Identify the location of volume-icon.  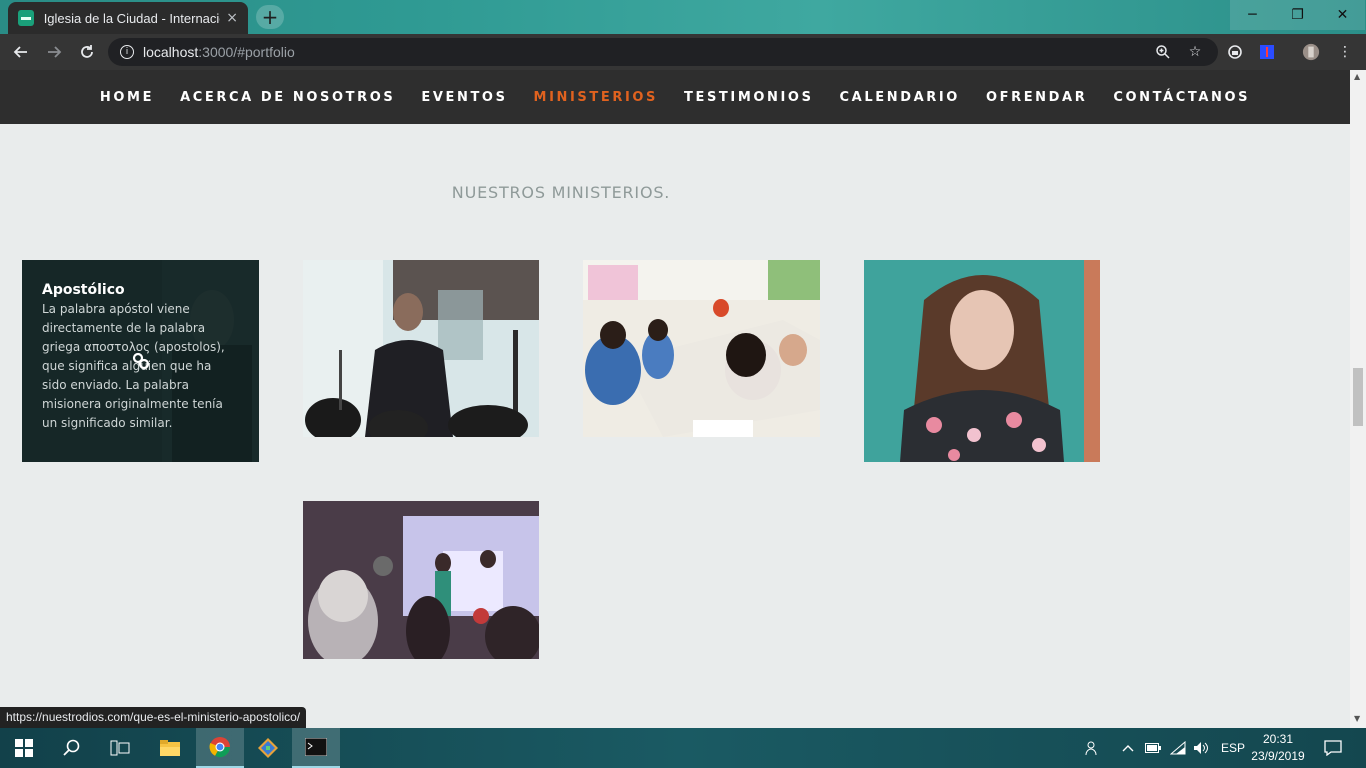
(1201, 748).